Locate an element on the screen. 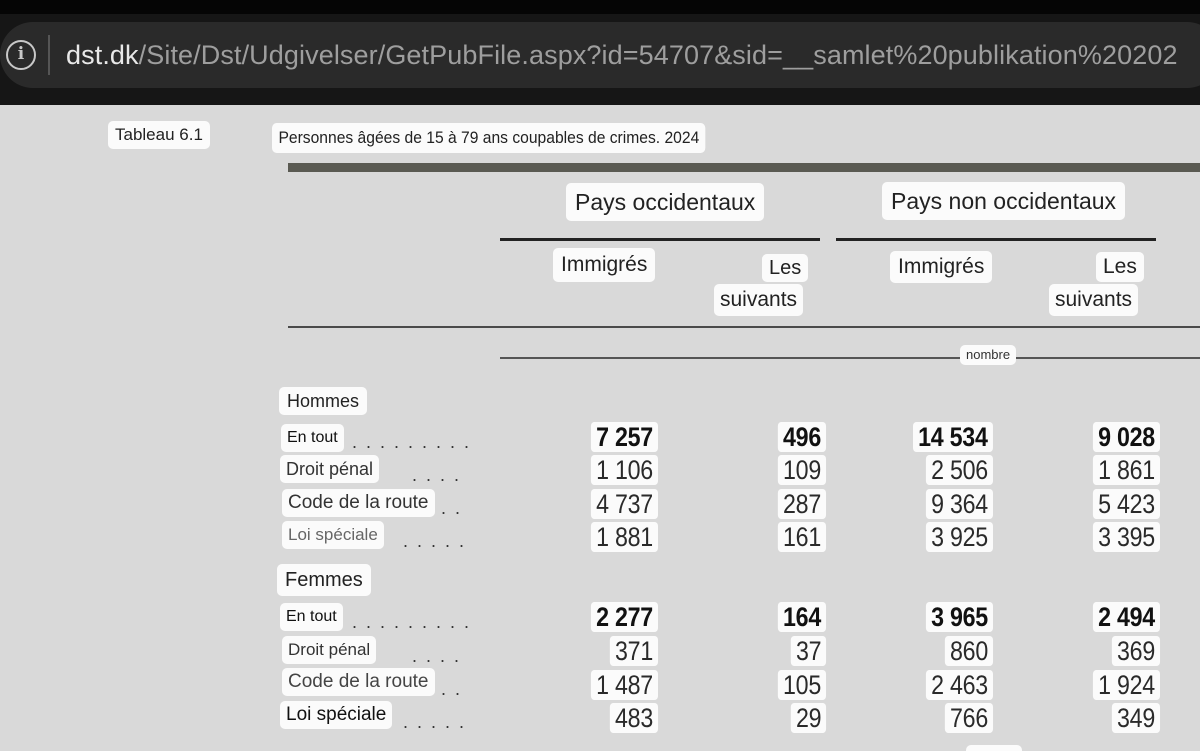 The image size is (1200, 751). unit-rule is located at coordinates (850, 358).